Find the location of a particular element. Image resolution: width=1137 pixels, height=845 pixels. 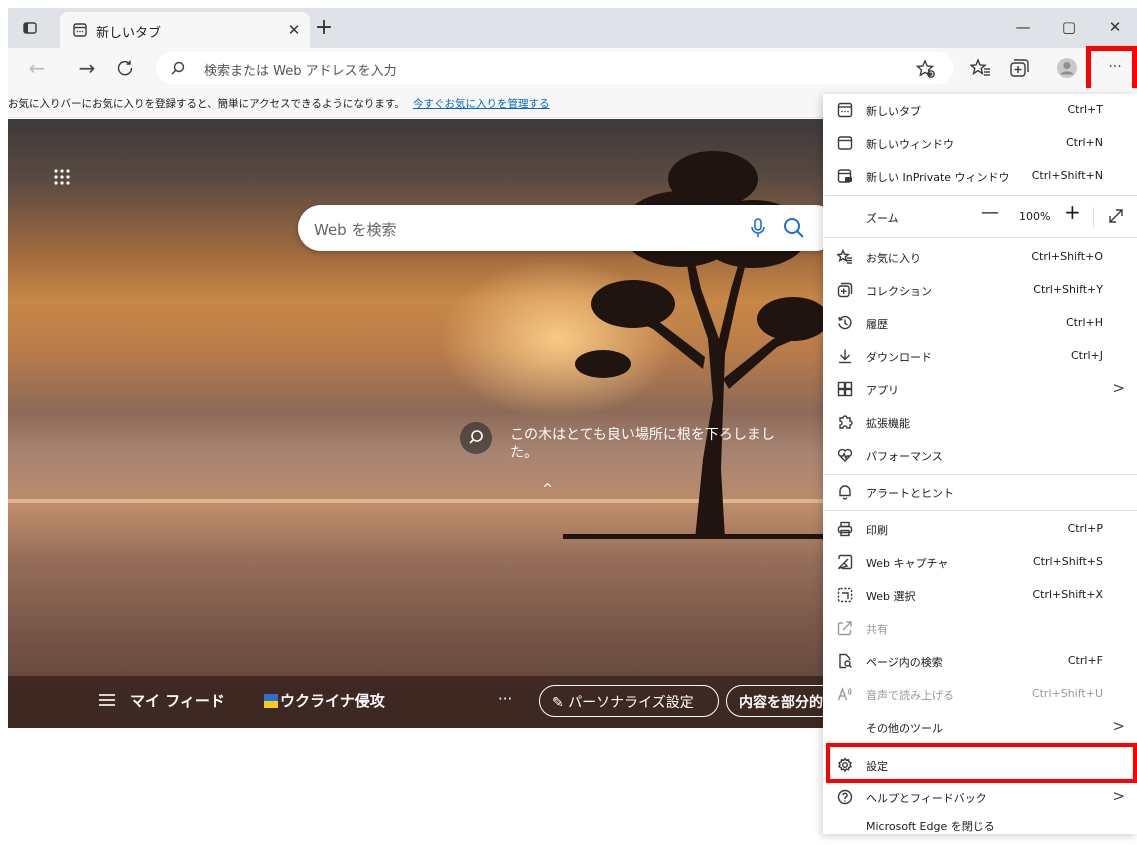

my-feed-tab: マイ フィード is located at coordinates (177, 700).